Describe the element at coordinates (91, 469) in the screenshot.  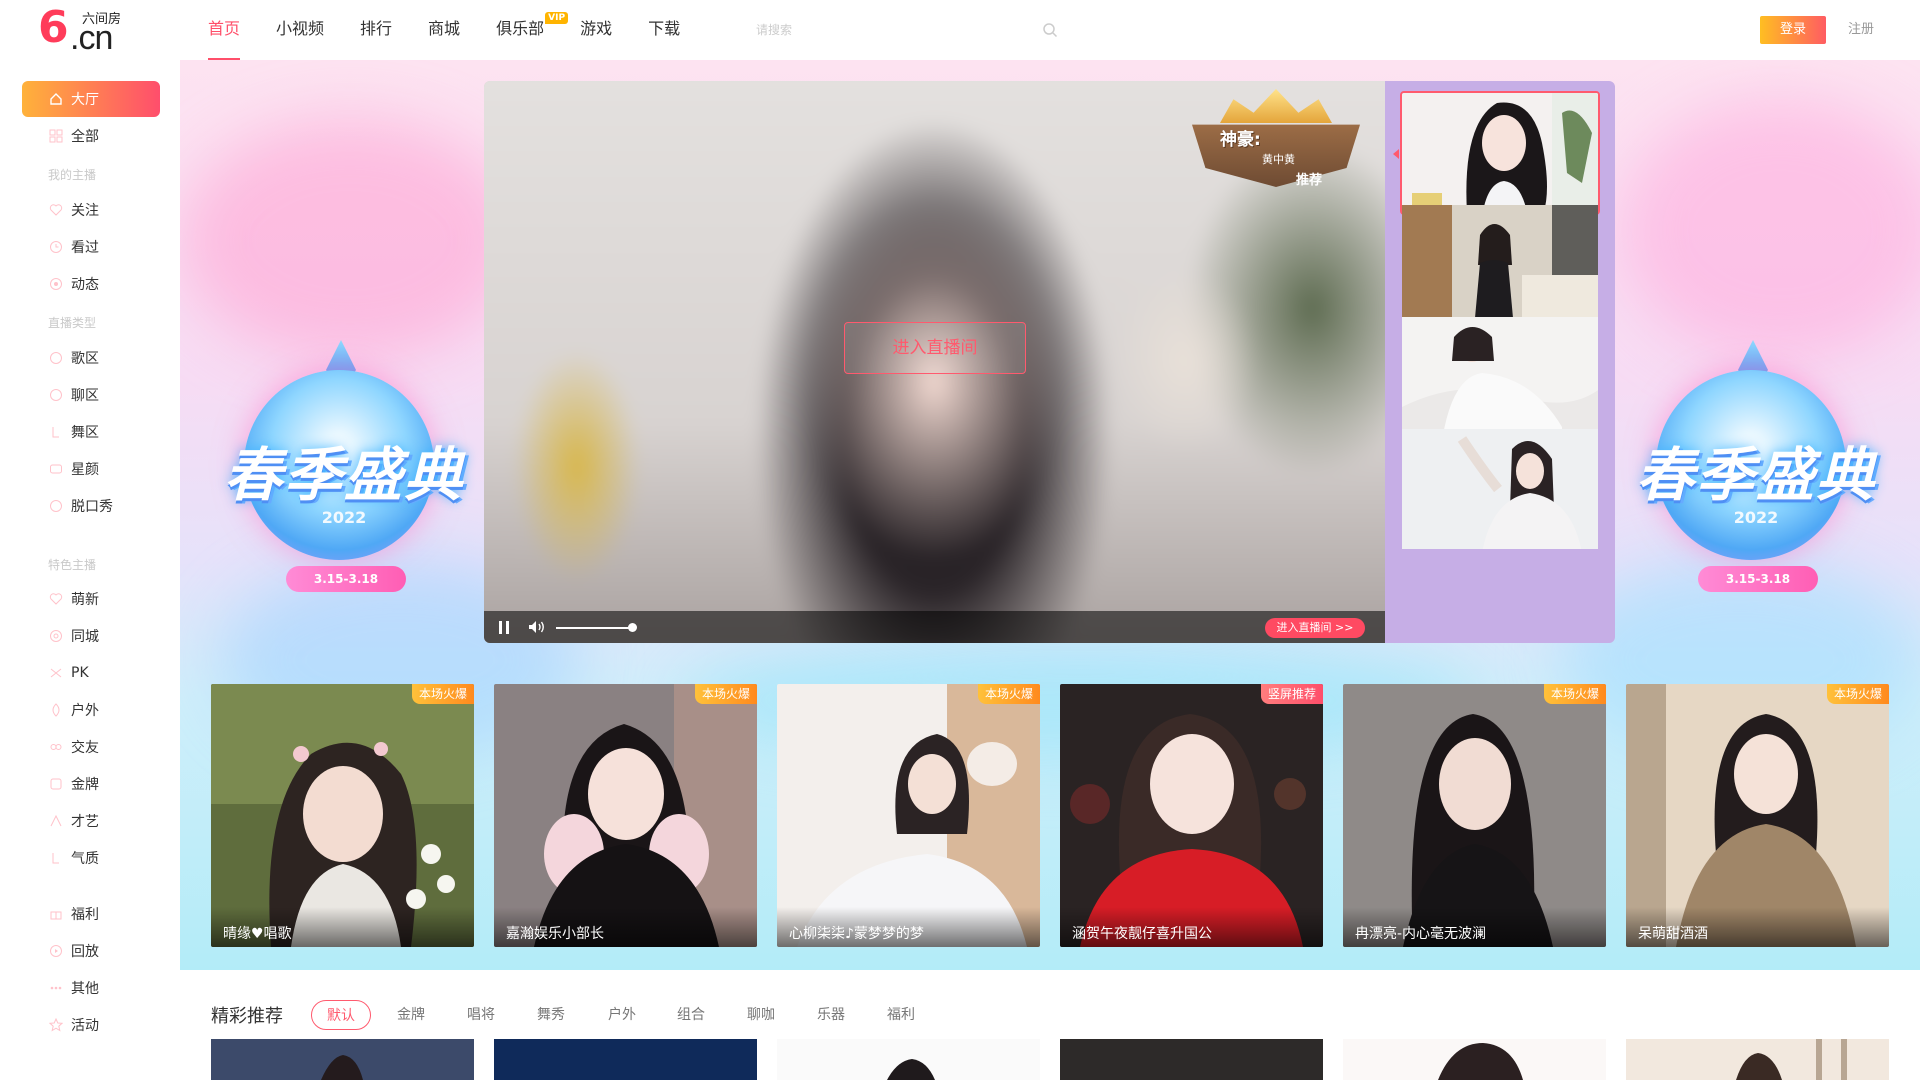
I see `sidebar-item-star: 星颜` at that location.